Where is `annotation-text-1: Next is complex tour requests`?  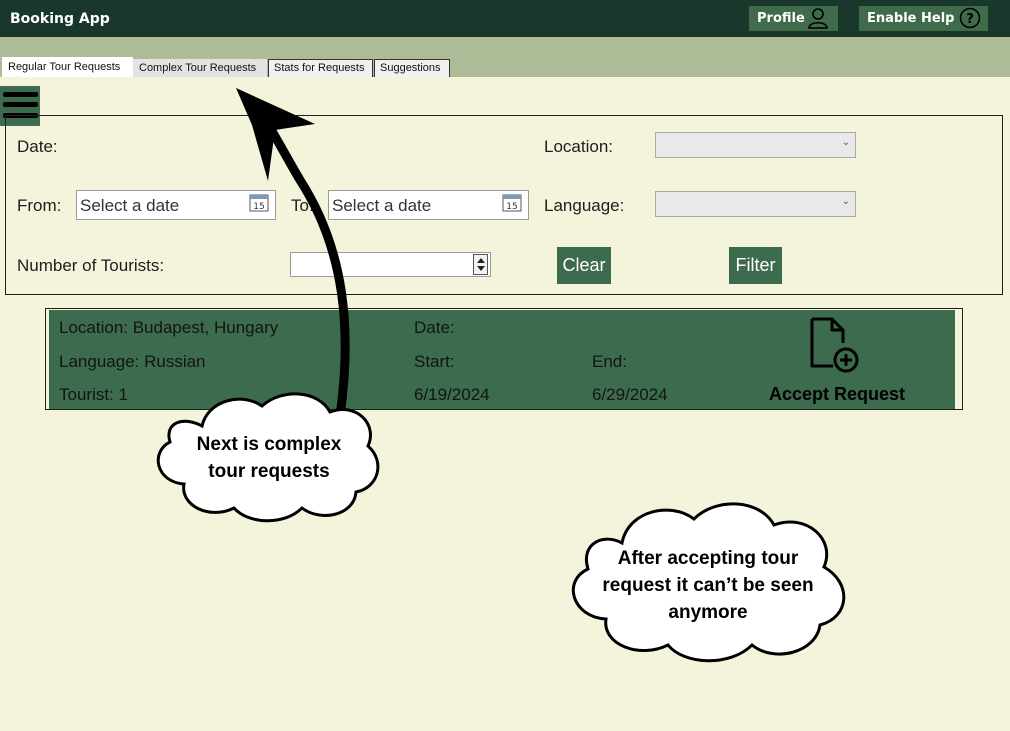 annotation-text-1: Next is complex tour requests is located at coordinates (269, 458).